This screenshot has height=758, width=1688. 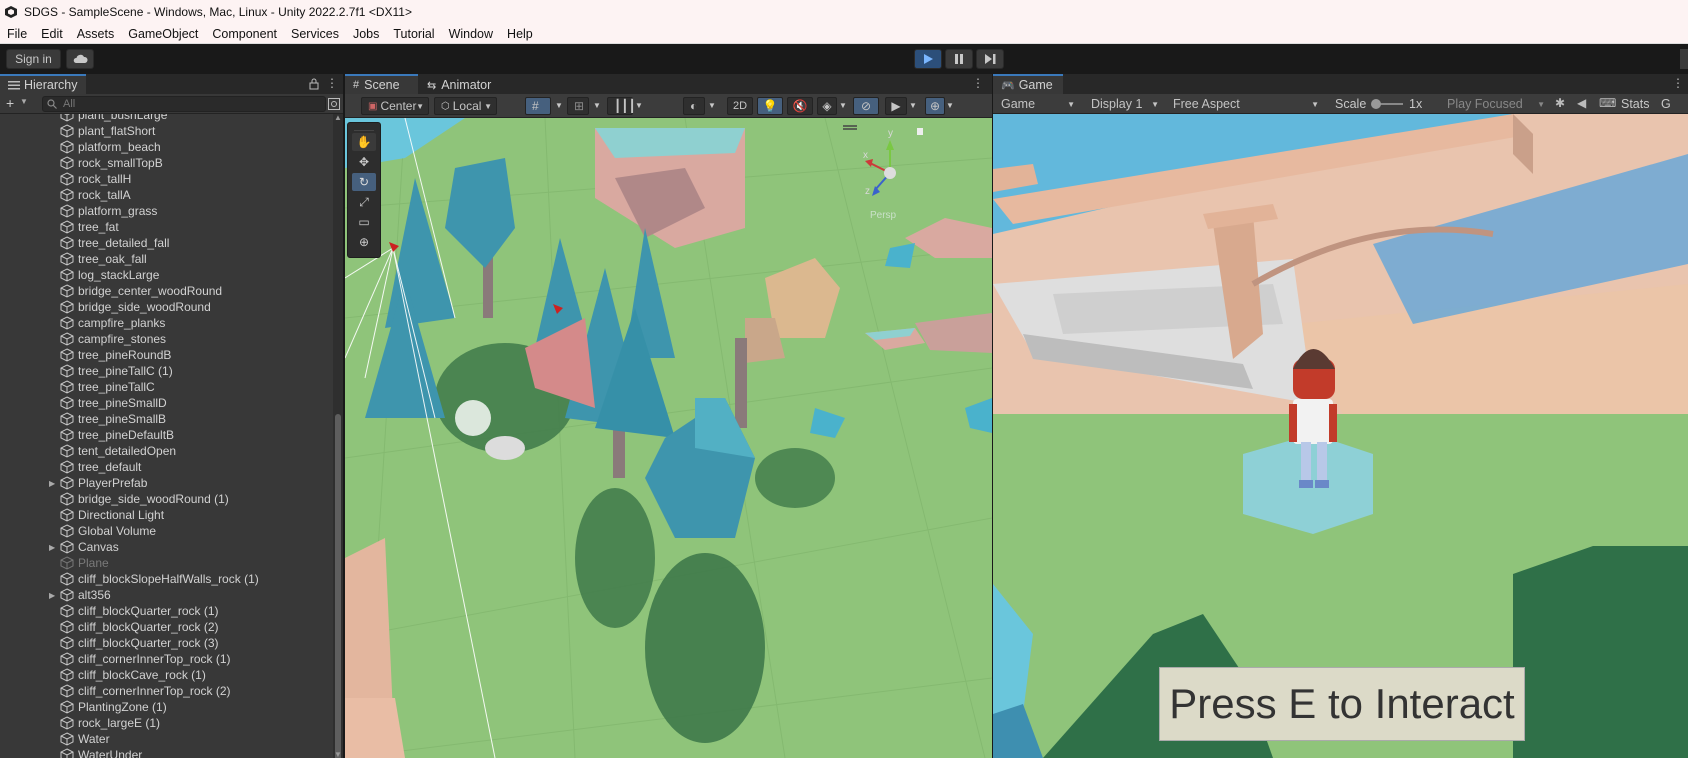 I want to click on display-dropdown: Display 1 ▼, so click(x=1124, y=104).